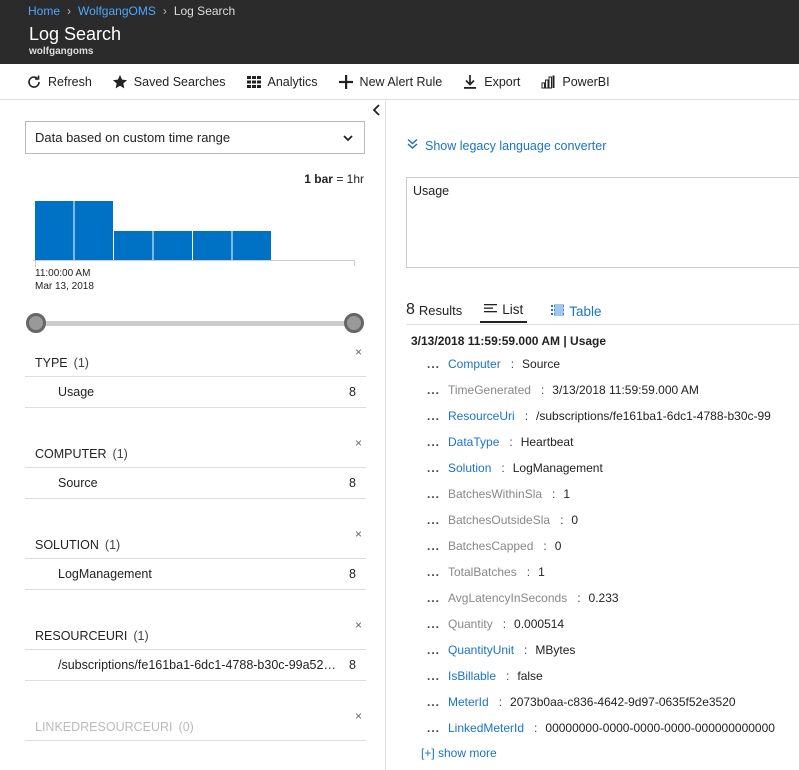 The width and height of the screenshot is (799, 770). What do you see at coordinates (318, 179) in the screenshot?
I see `histogram-legend-value: 1 bar` at bounding box center [318, 179].